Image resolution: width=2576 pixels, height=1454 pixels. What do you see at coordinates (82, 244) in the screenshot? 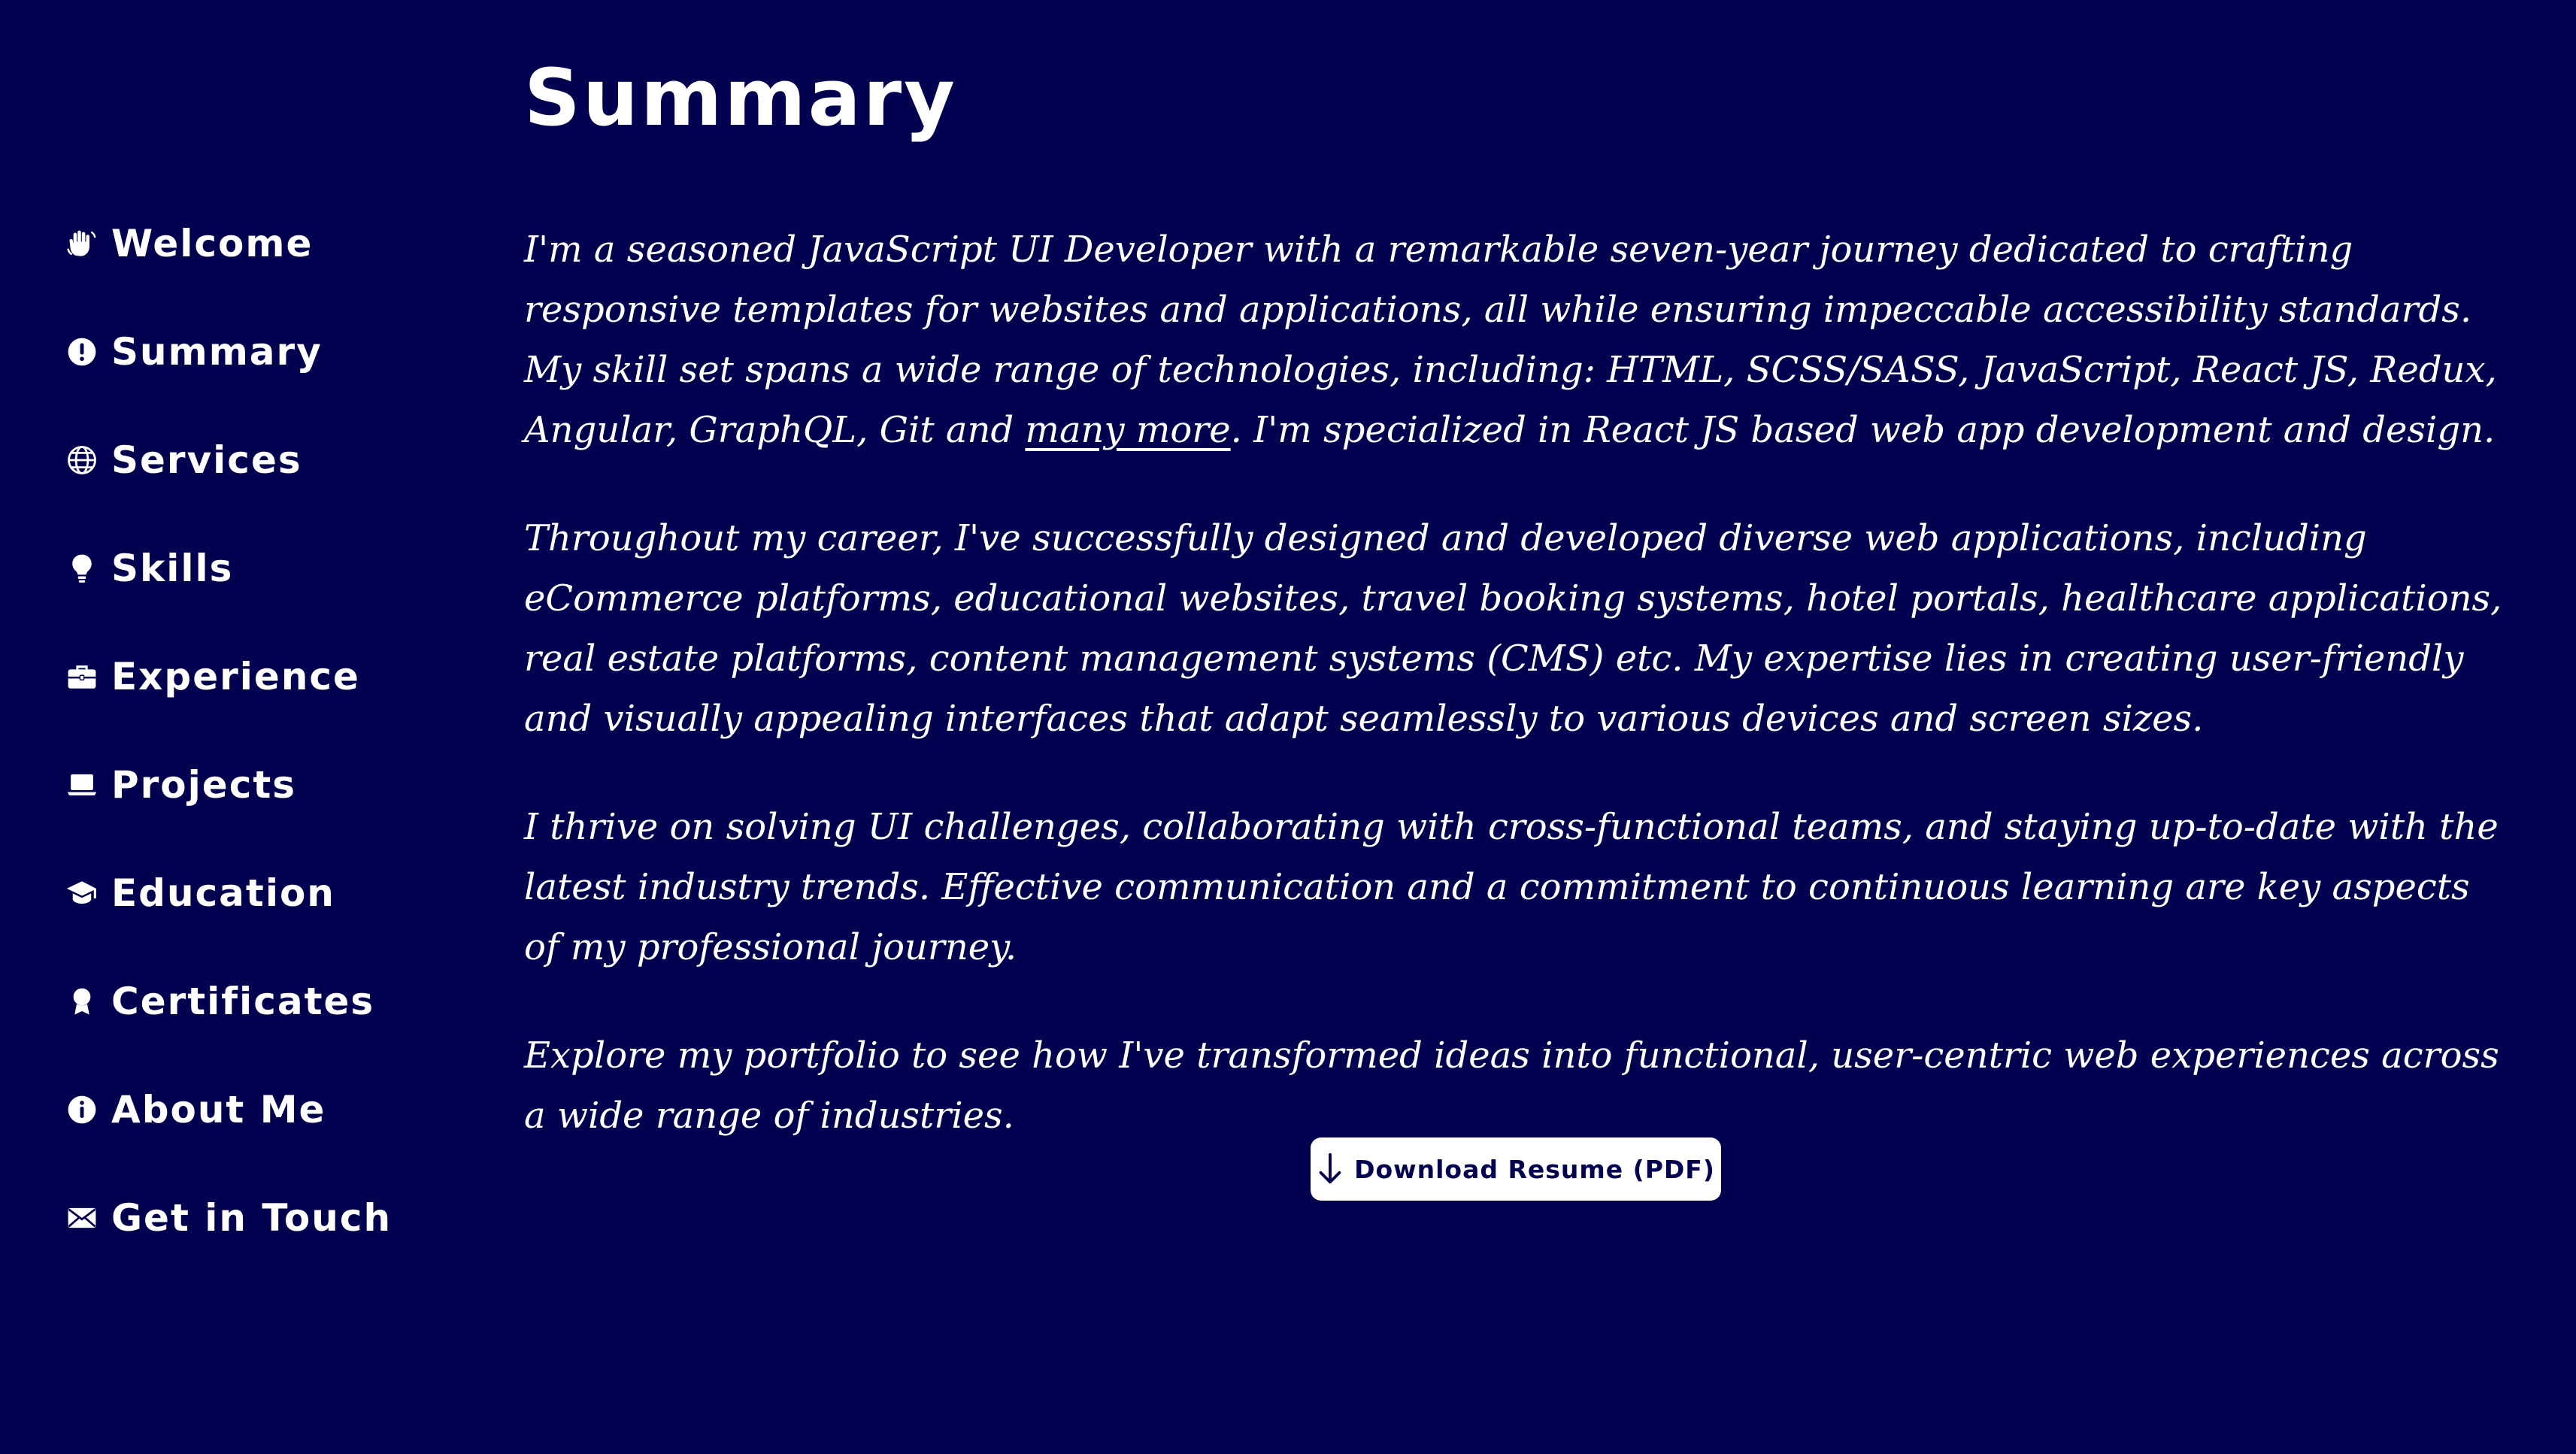
I see `waving-hand-icon` at bounding box center [82, 244].